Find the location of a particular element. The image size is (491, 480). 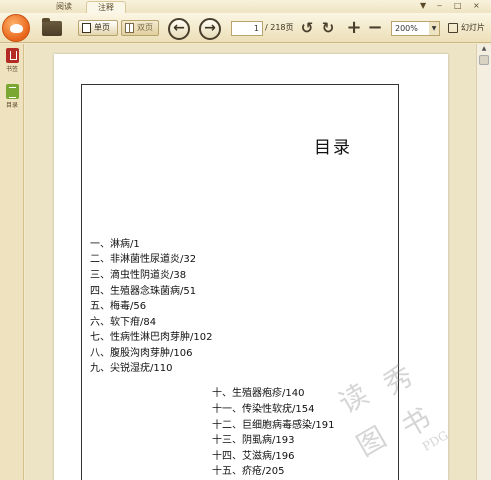

minimize-icon: ‒ is located at coordinates (439, 5).